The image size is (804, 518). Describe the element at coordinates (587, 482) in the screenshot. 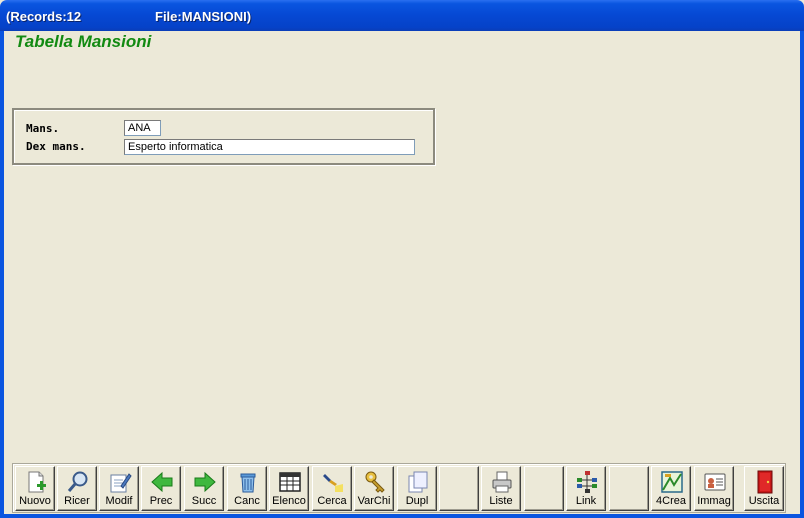

I see `tree-link-icon` at that location.